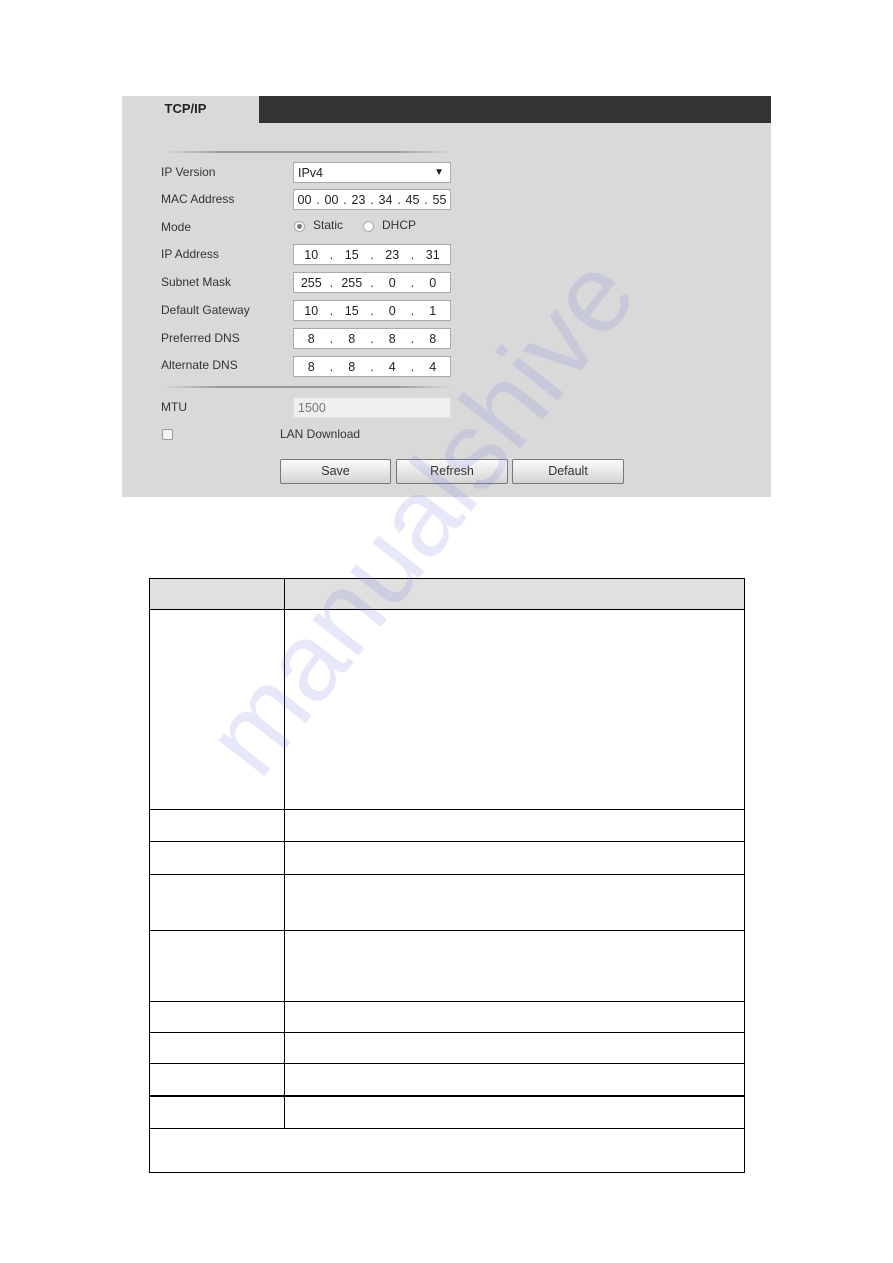 This screenshot has width=893, height=1263. Describe the element at coordinates (433, 255) in the screenshot. I see `octet: 31` at that location.